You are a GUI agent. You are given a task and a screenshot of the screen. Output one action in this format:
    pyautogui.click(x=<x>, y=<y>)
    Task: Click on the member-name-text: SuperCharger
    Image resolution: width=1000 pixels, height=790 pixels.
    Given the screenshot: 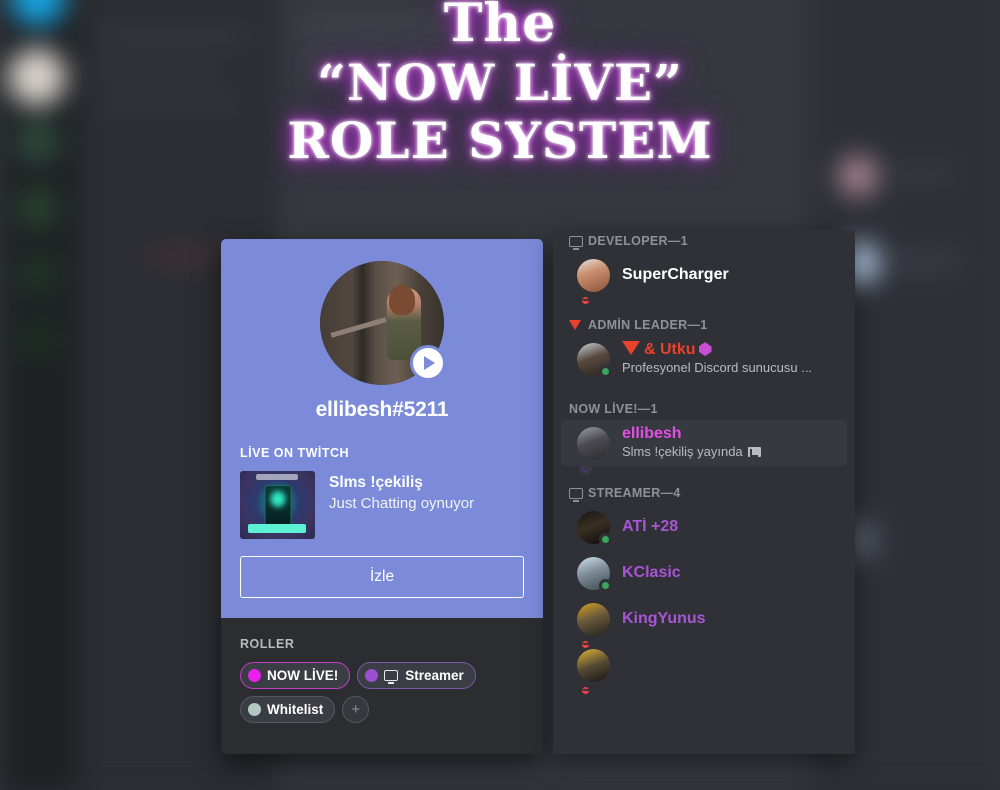 What is the action you would take?
    pyautogui.click(x=675, y=274)
    